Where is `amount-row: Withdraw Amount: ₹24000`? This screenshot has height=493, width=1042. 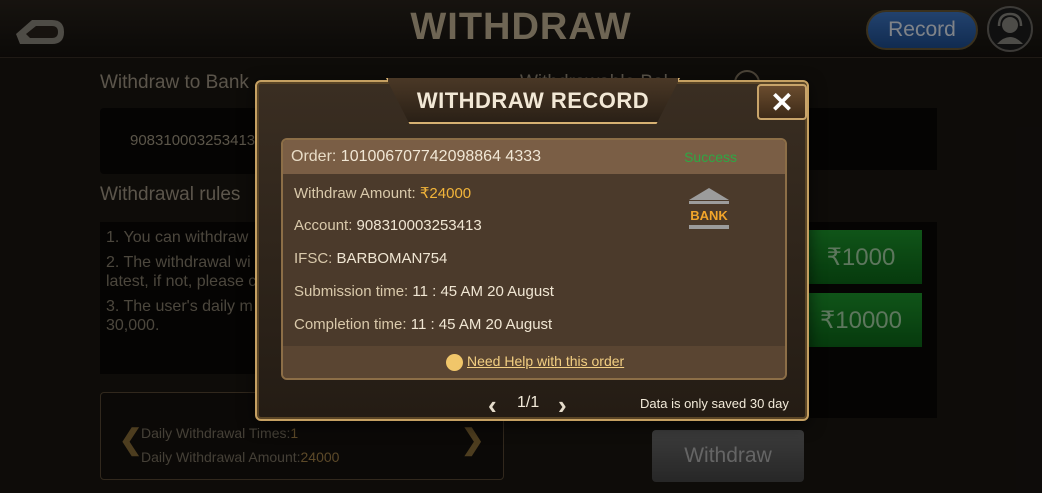 amount-row: Withdraw Amount: ₹24000 is located at coordinates (382, 193).